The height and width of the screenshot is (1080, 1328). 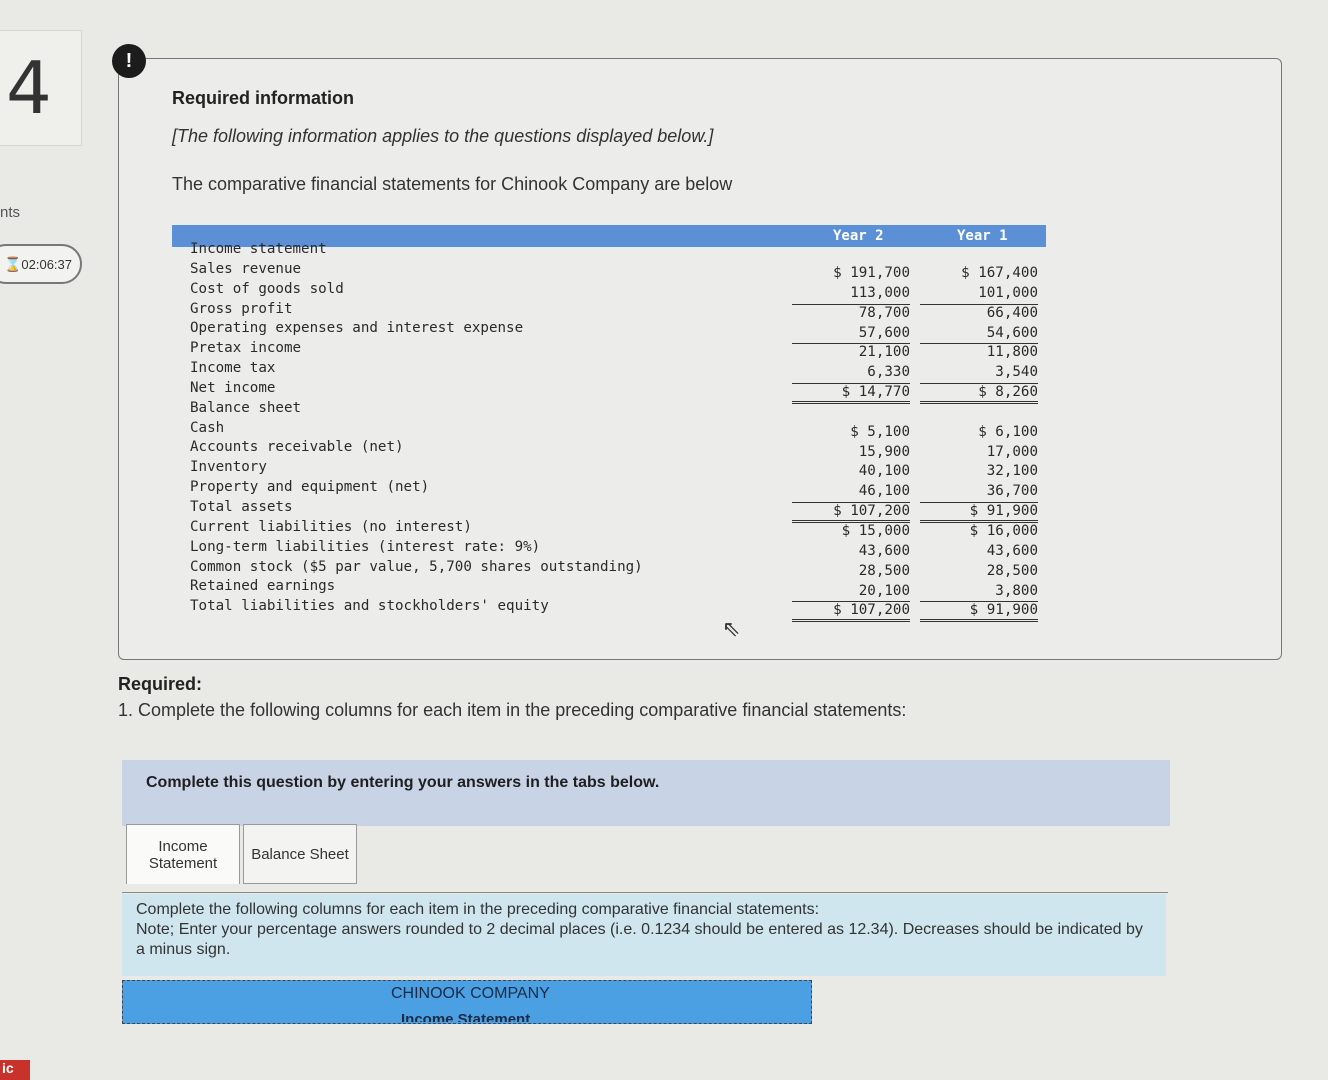 I want to click on value-cell: 101,000, so click(x=979, y=295).